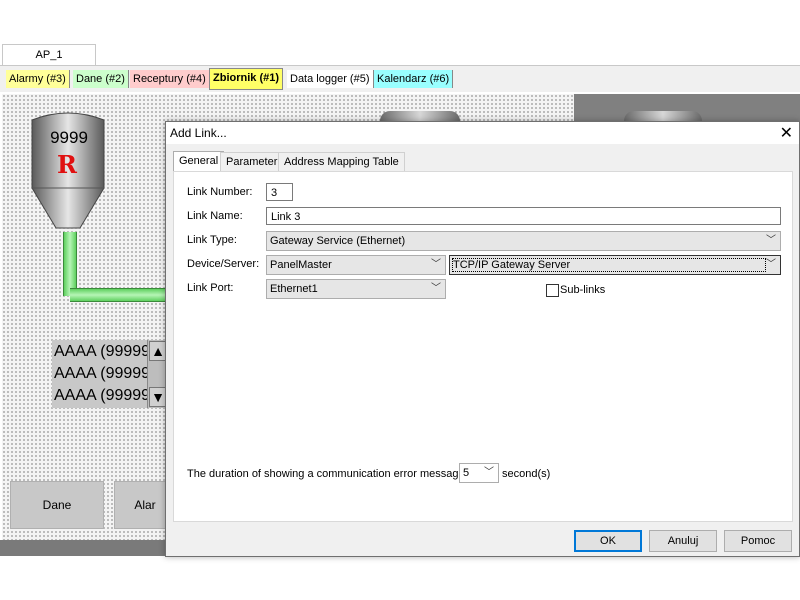 The image size is (800, 600). Describe the element at coordinates (294, 289) in the screenshot. I see `link-port-value: Ethernet1` at that location.